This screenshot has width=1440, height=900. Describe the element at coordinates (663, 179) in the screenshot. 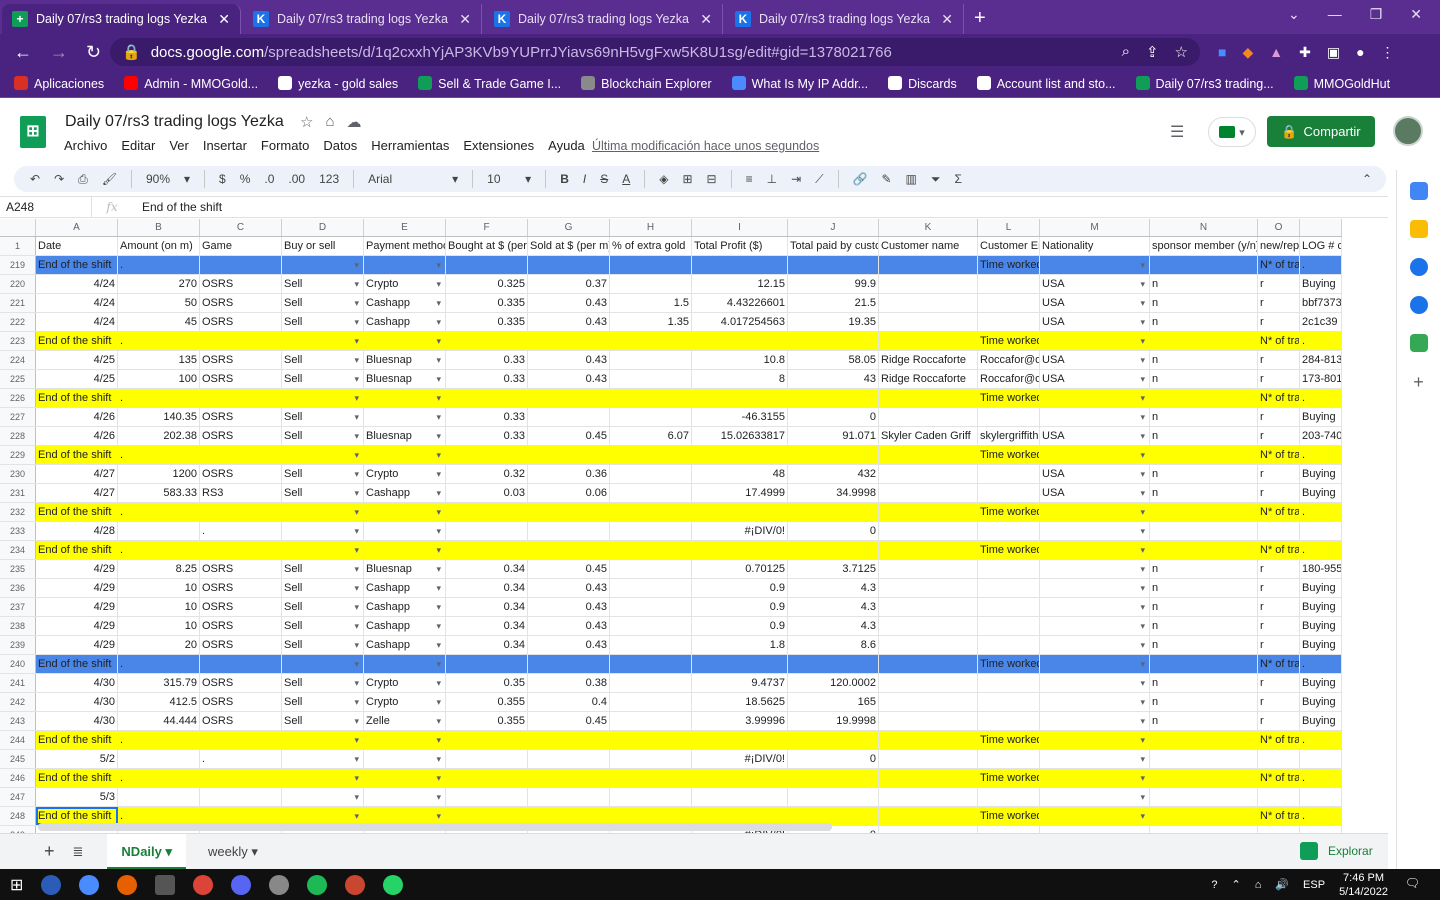

I see `fill-color-icon: ◈` at that location.